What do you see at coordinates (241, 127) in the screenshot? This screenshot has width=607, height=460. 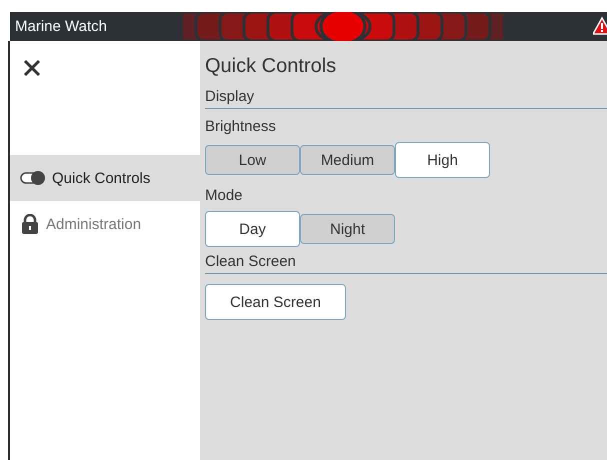 I see `group-label: Brightness` at bounding box center [241, 127].